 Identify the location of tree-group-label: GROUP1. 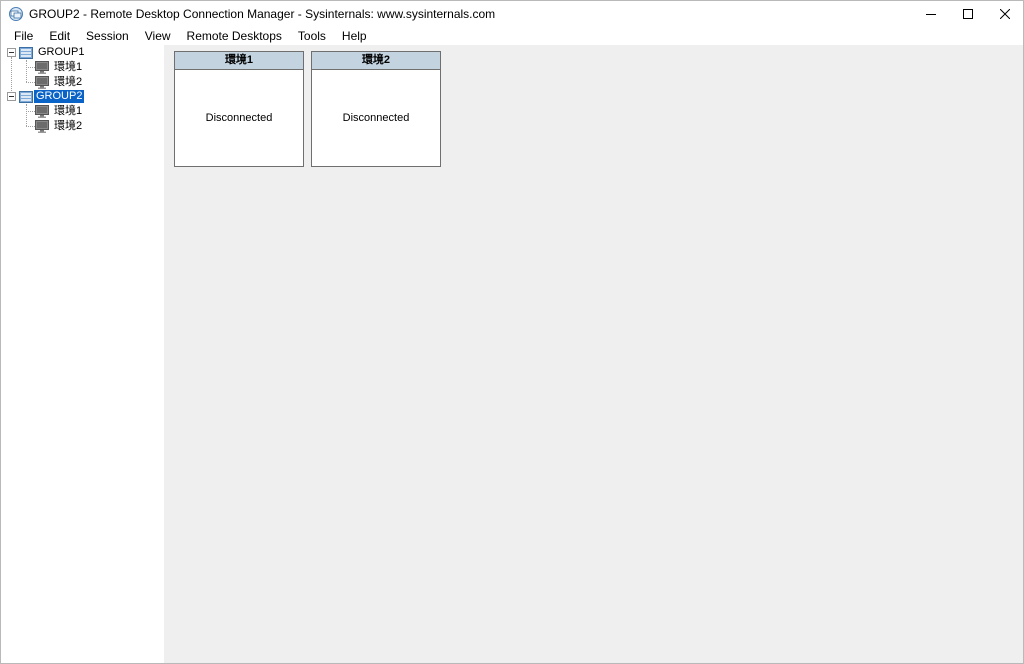
(61, 52).